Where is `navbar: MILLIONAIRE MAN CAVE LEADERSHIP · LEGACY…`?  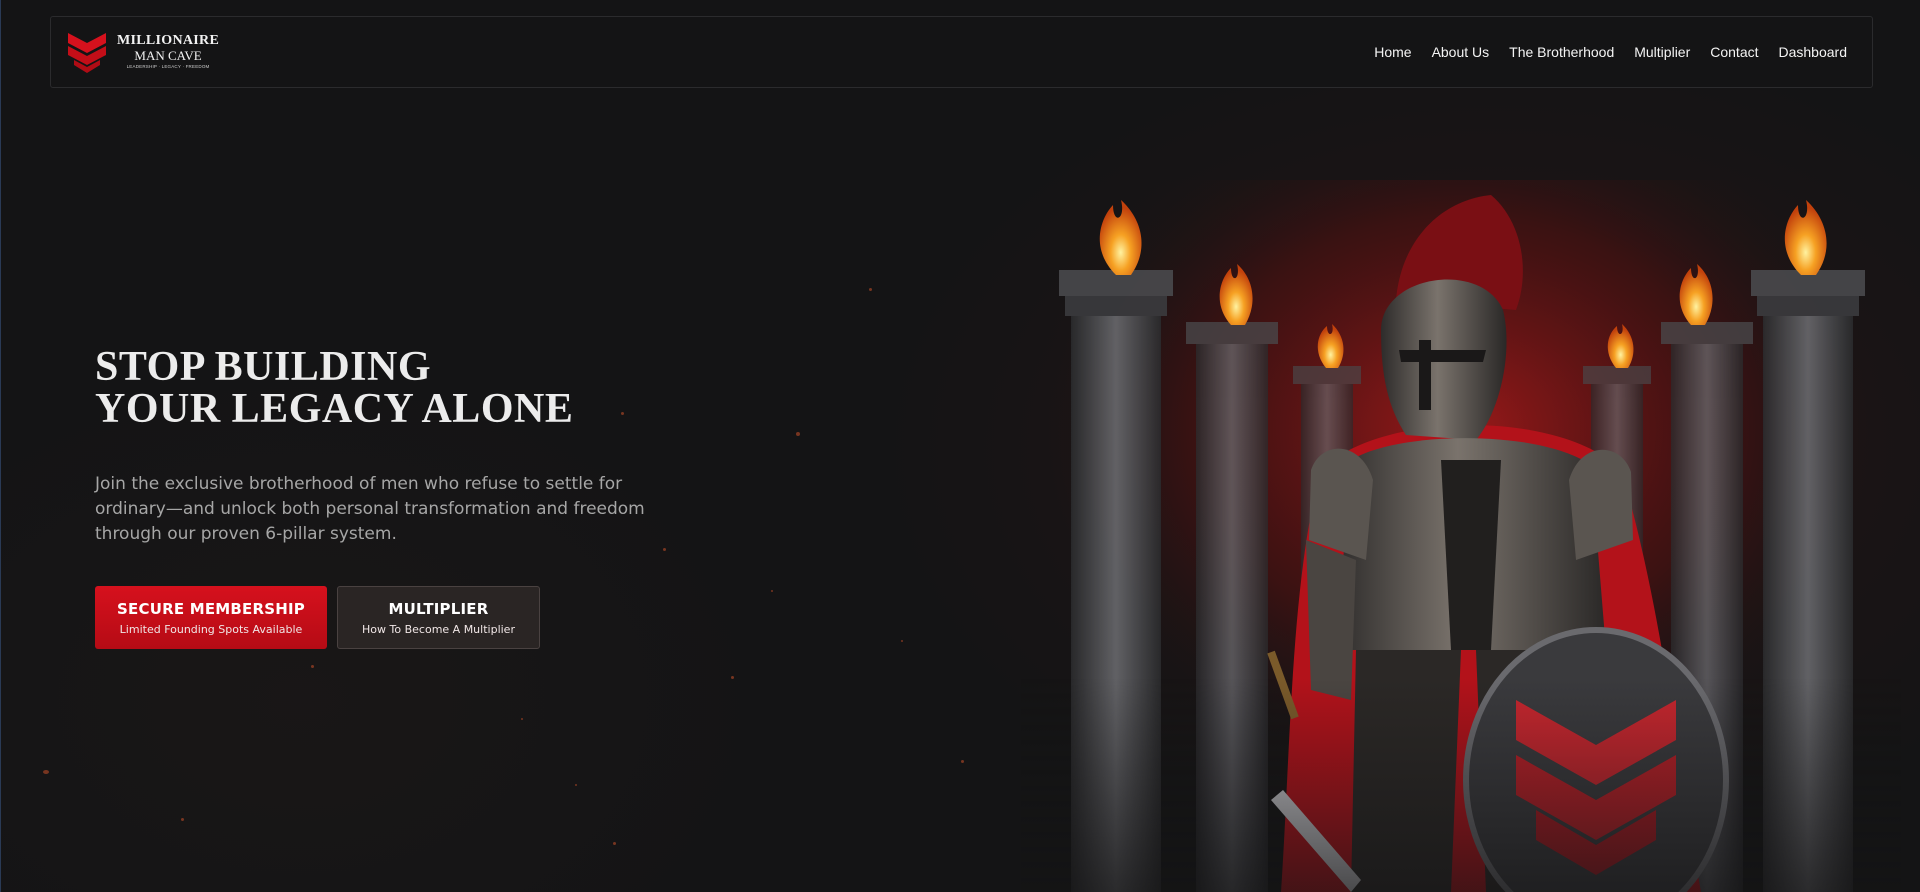 navbar: MILLIONAIRE MAN CAVE LEADERSHIP · LEGACY… is located at coordinates (961, 52).